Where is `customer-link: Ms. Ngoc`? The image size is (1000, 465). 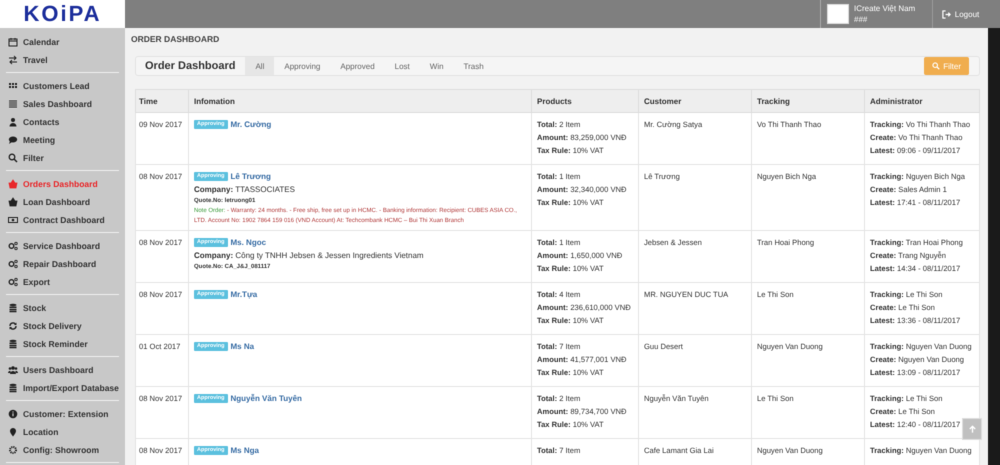
customer-link: Ms. Ngoc is located at coordinates (248, 242).